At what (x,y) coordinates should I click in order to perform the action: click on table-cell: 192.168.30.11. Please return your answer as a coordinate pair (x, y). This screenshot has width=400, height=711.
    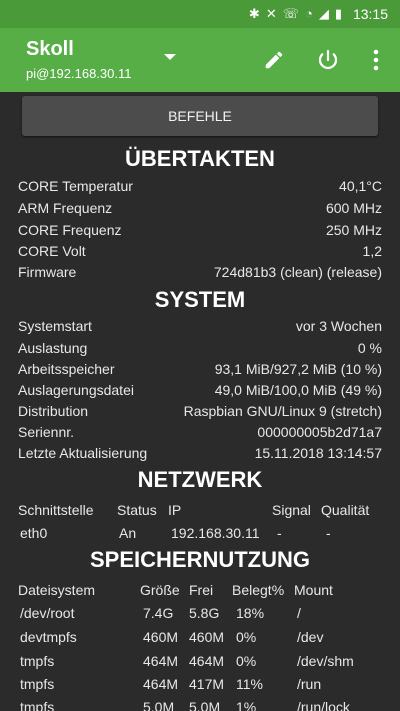
    Looking at the image, I should click on (215, 533).